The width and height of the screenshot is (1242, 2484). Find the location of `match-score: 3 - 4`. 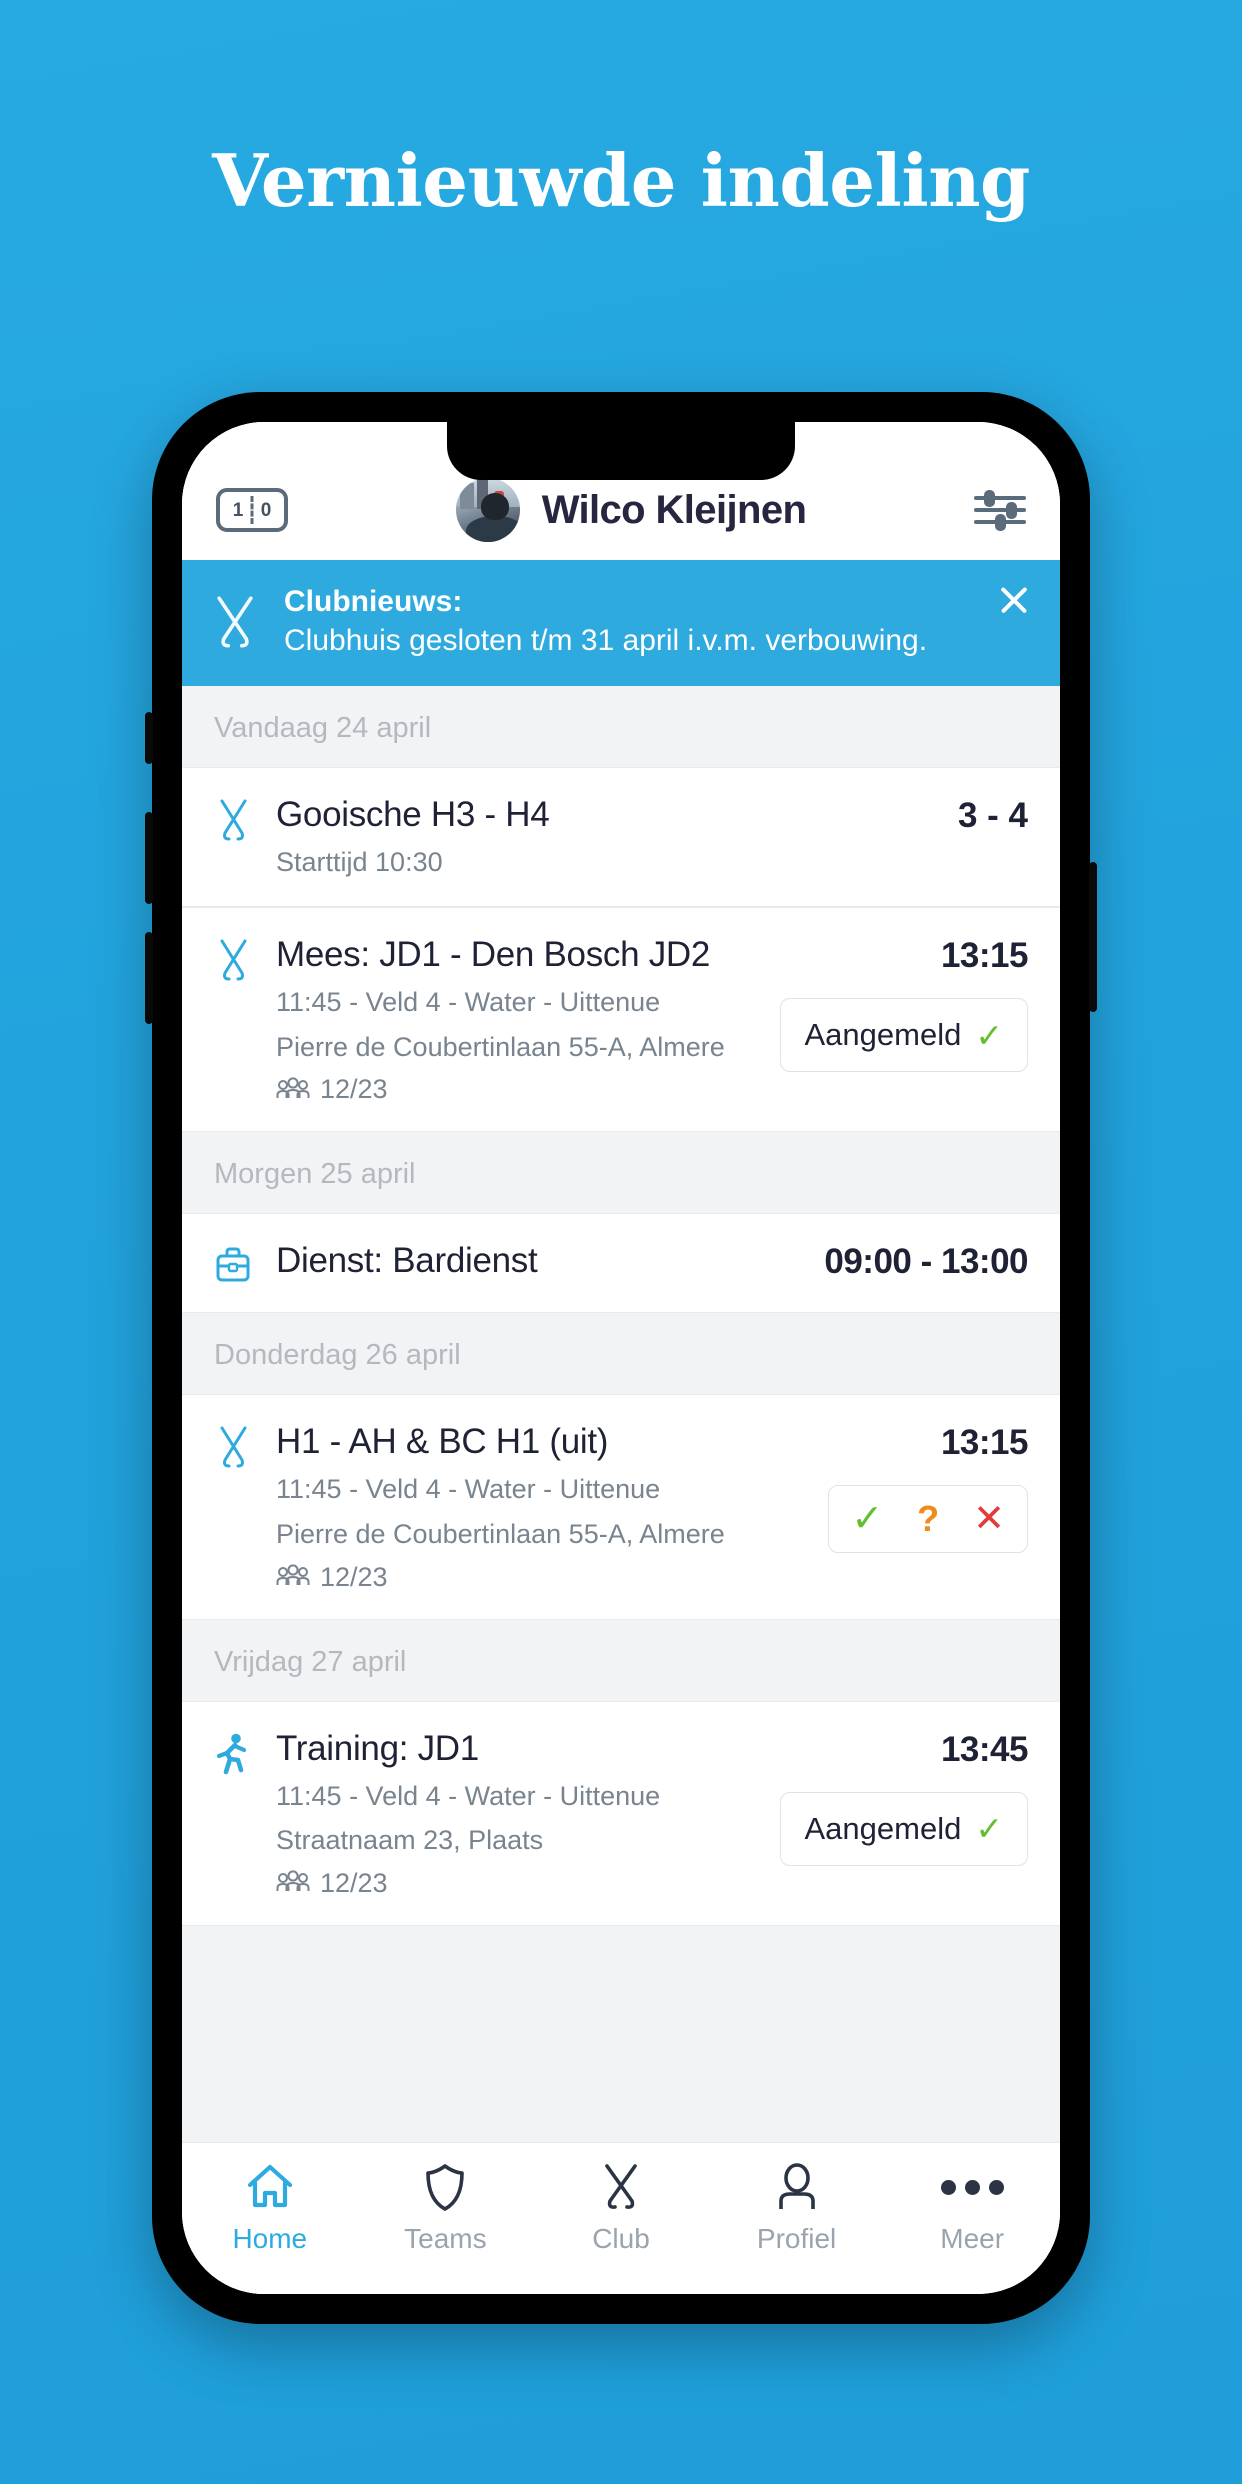

match-score: 3 - 4 is located at coordinates (992, 815).